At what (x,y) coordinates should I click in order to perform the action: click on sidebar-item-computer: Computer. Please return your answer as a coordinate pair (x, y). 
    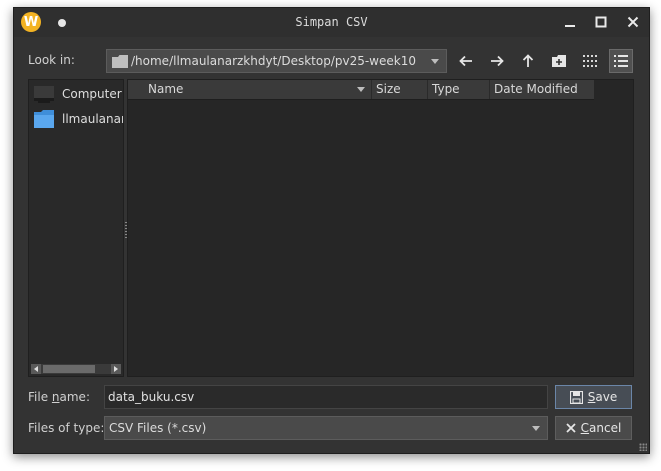
    Looking at the image, I should click on (76, 94).